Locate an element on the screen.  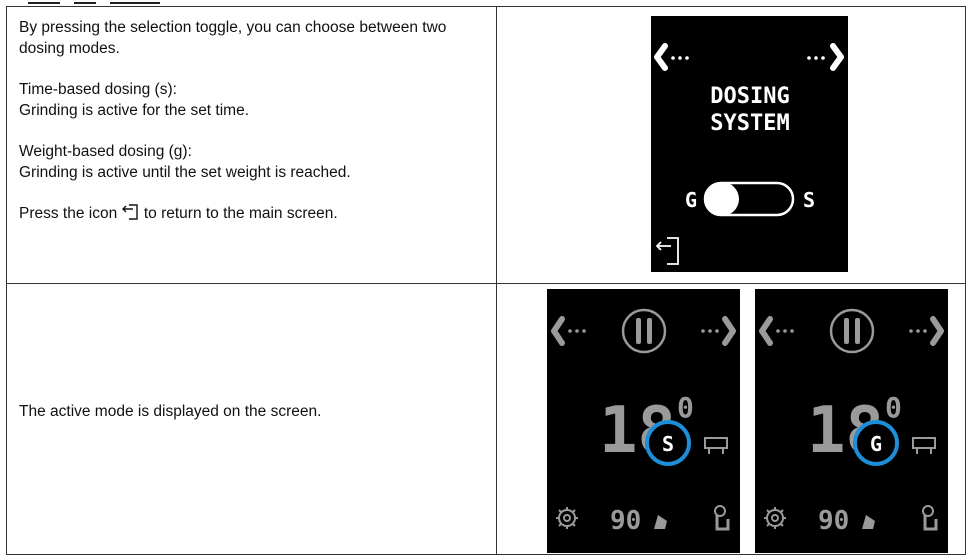
screen-title-line1: DOSING is located at coordinates (749, 96).